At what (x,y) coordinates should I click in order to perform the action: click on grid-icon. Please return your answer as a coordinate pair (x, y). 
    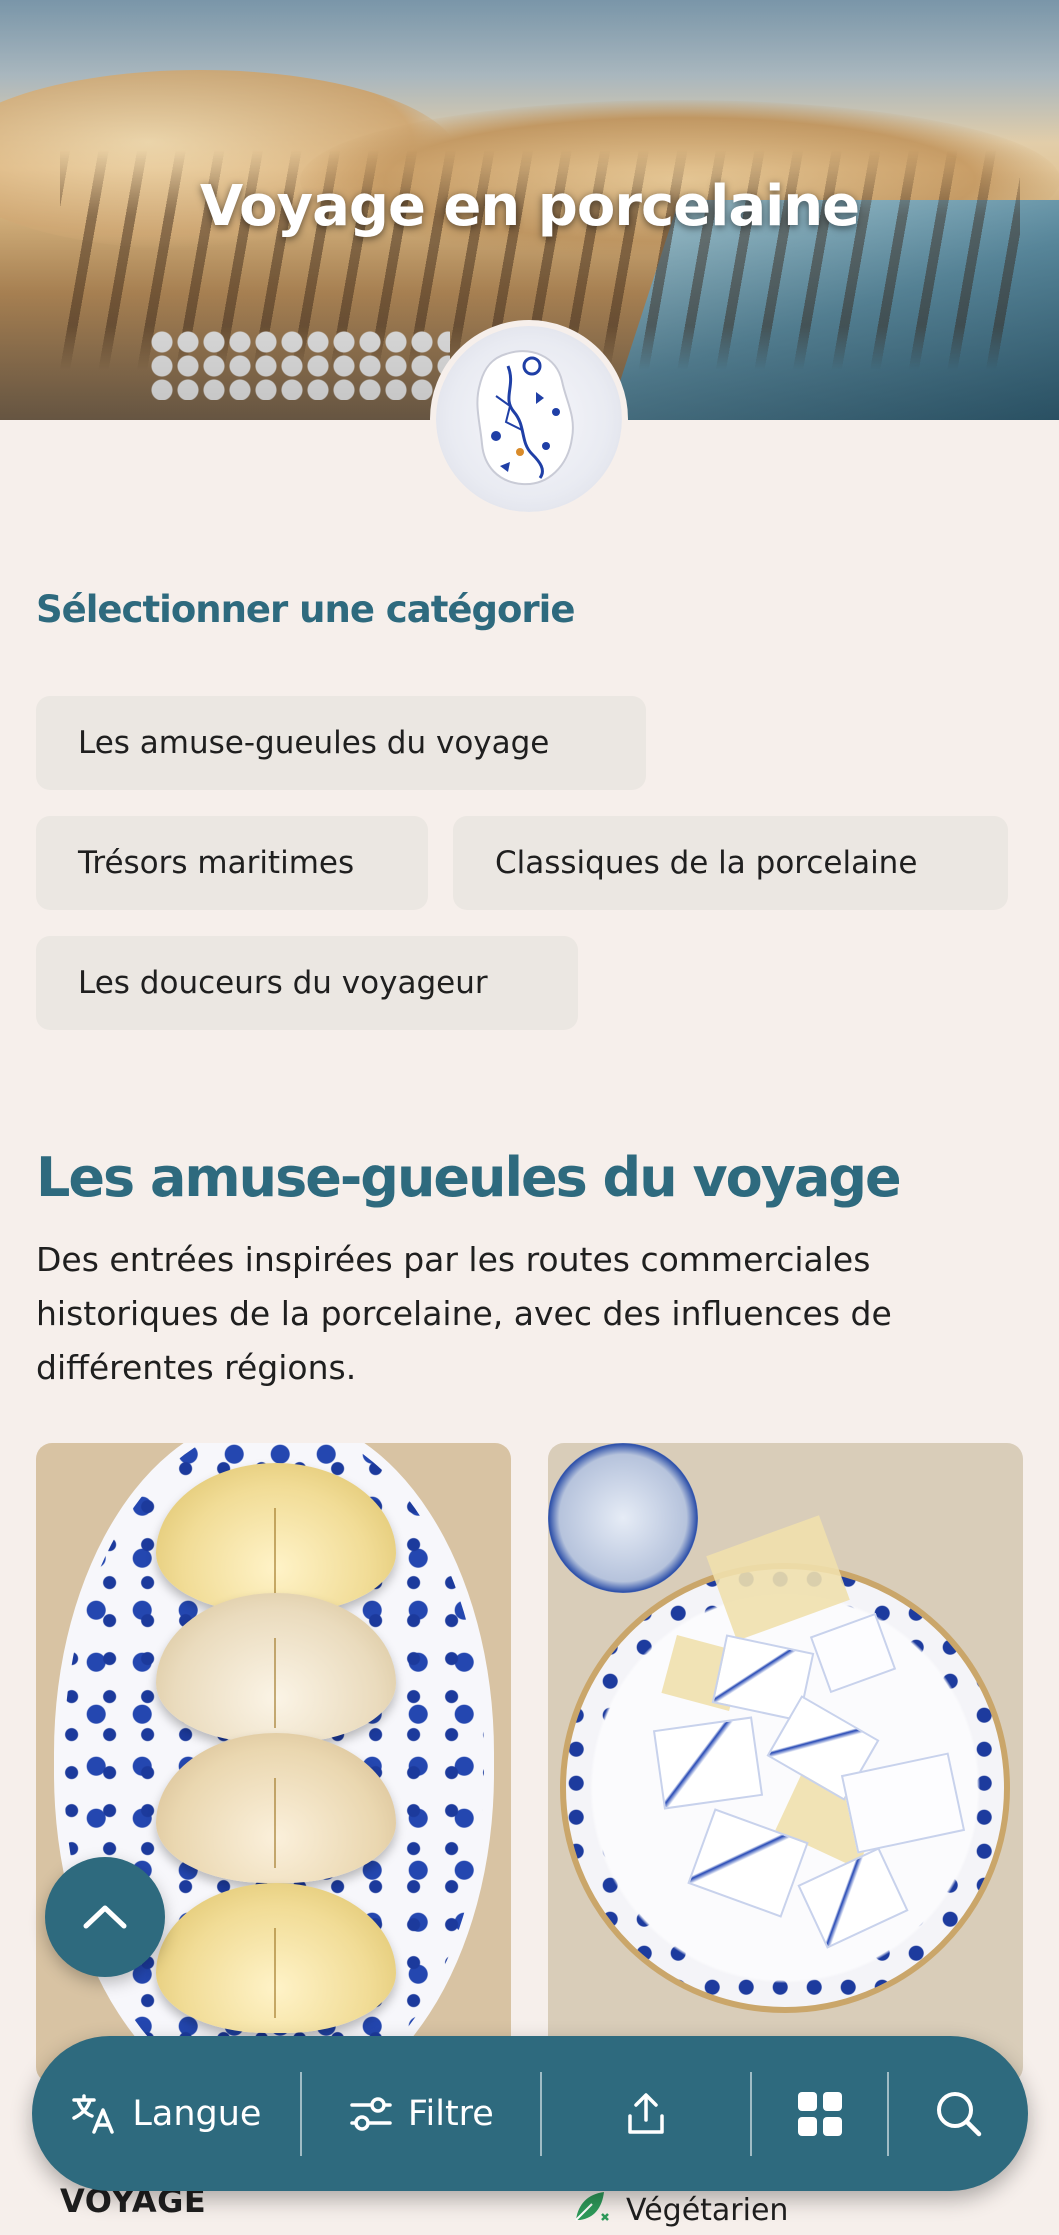
    Looking at the image, I should click on (819, 2113).